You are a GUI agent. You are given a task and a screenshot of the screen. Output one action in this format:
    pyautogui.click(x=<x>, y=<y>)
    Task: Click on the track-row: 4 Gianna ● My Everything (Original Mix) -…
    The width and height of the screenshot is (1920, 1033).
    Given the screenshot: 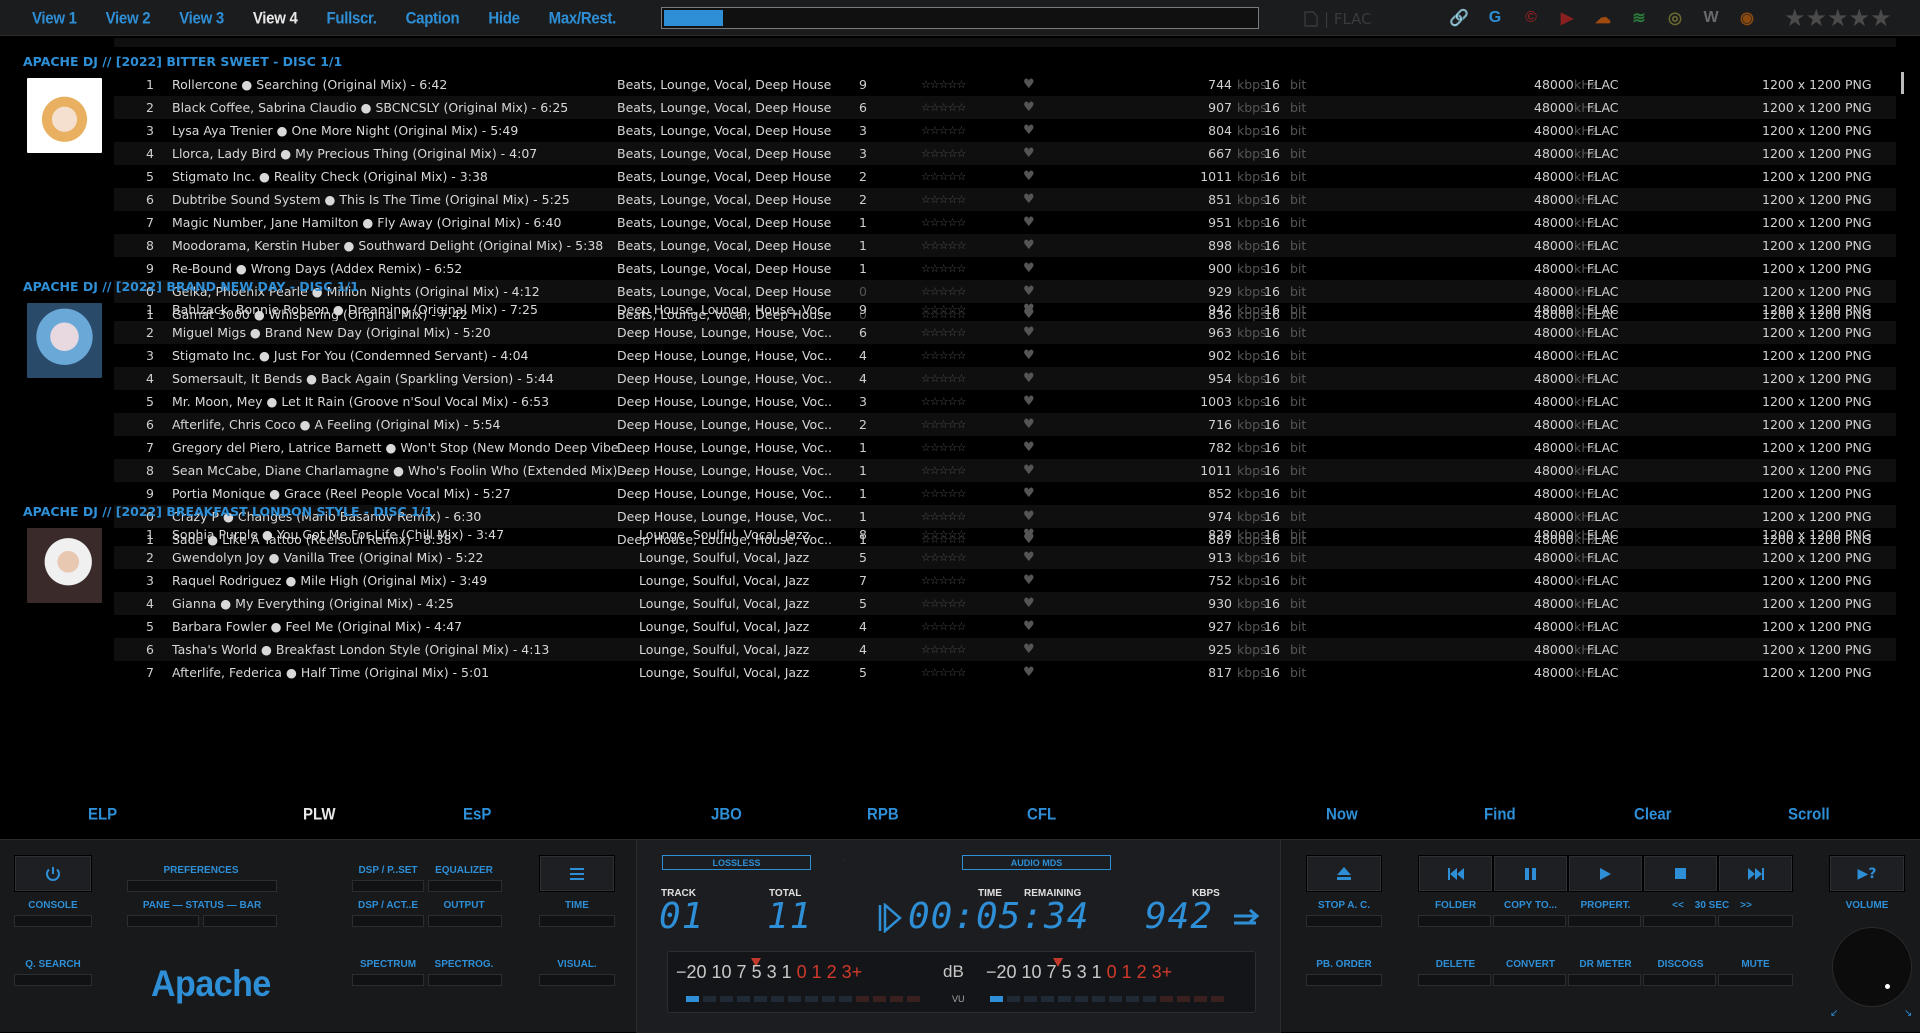 What is the action you would take?
    pyautogui.click(x=1005, y=603)
    